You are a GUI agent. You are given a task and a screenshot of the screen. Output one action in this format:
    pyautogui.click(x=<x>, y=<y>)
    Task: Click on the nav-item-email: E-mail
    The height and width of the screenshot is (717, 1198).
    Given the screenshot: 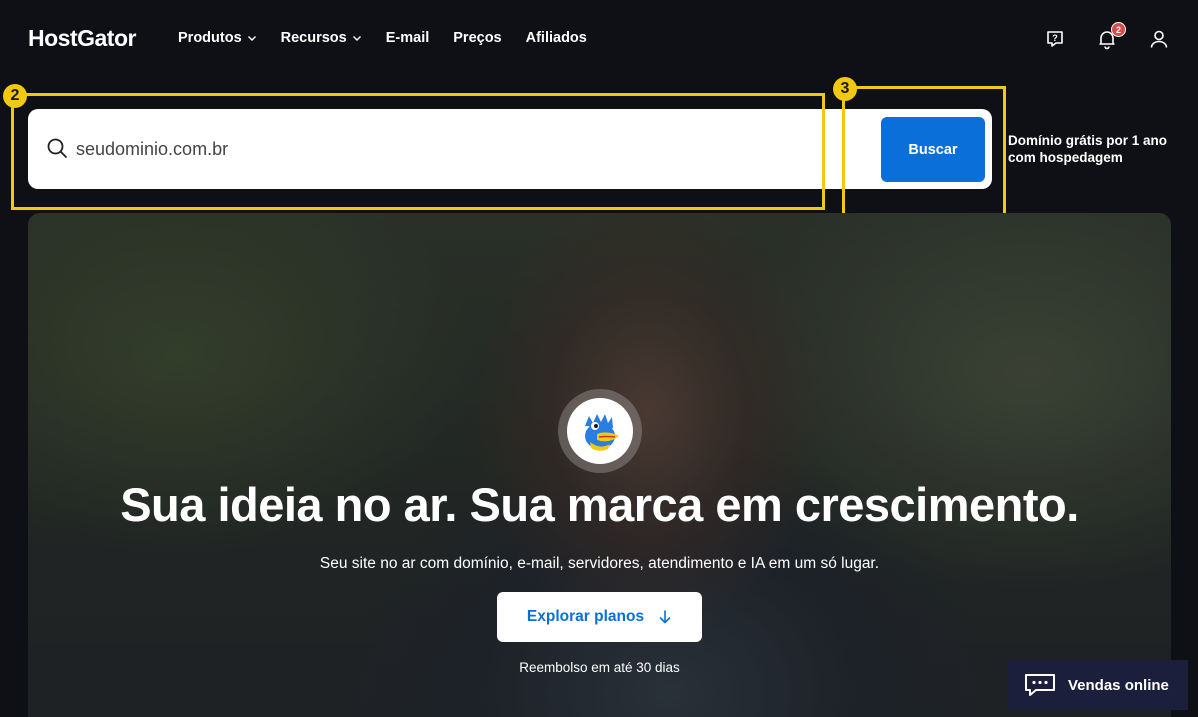 What is the action you would take?
    pyautogui.click(x=408, y=38)
    